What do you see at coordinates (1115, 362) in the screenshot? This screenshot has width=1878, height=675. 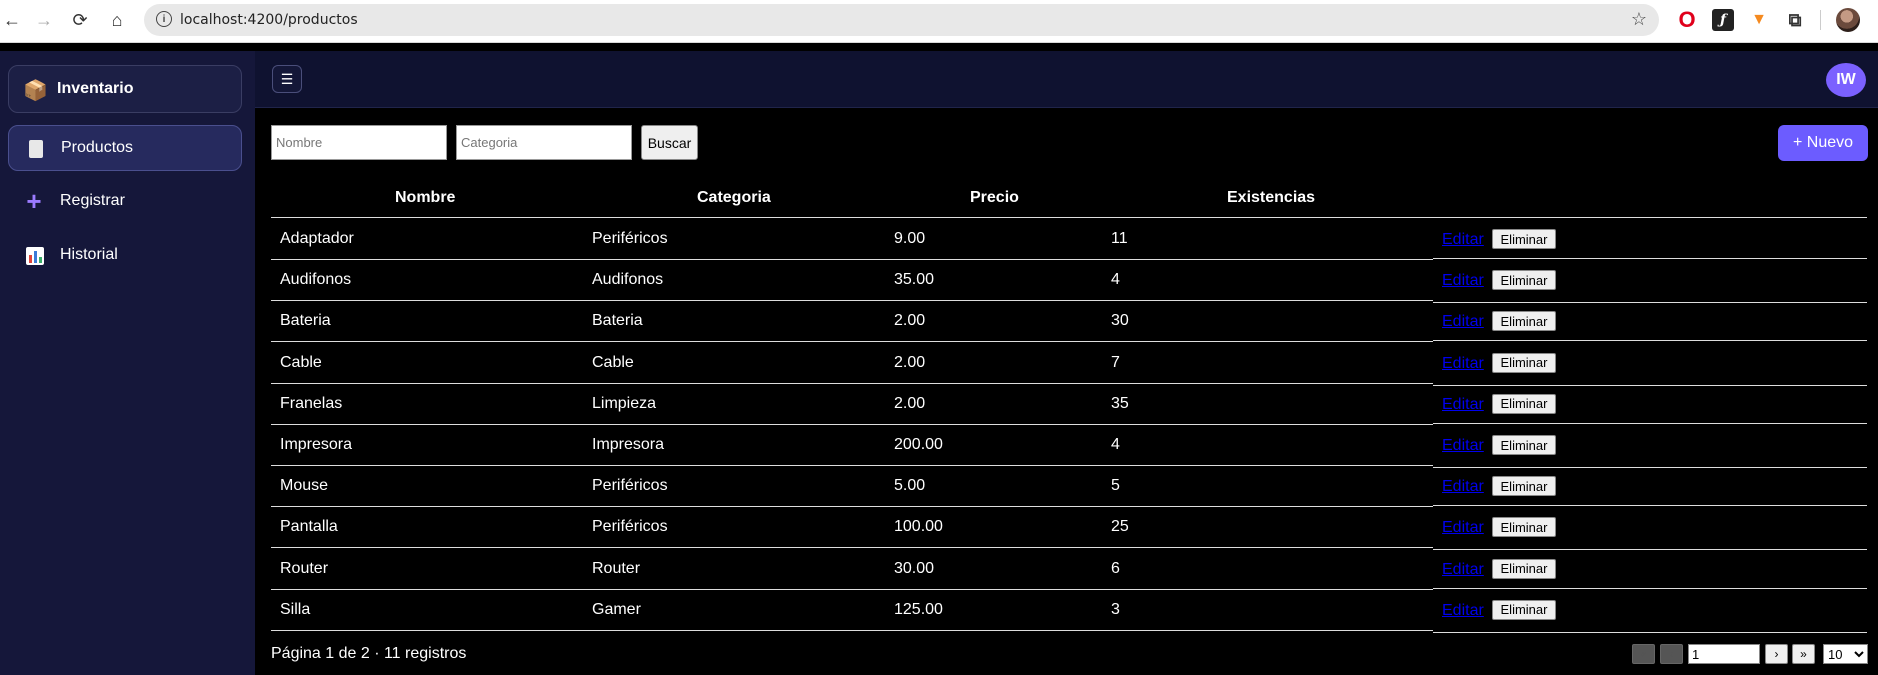 I see `cell-existencias: 7` at bounding box center [1115, 362].